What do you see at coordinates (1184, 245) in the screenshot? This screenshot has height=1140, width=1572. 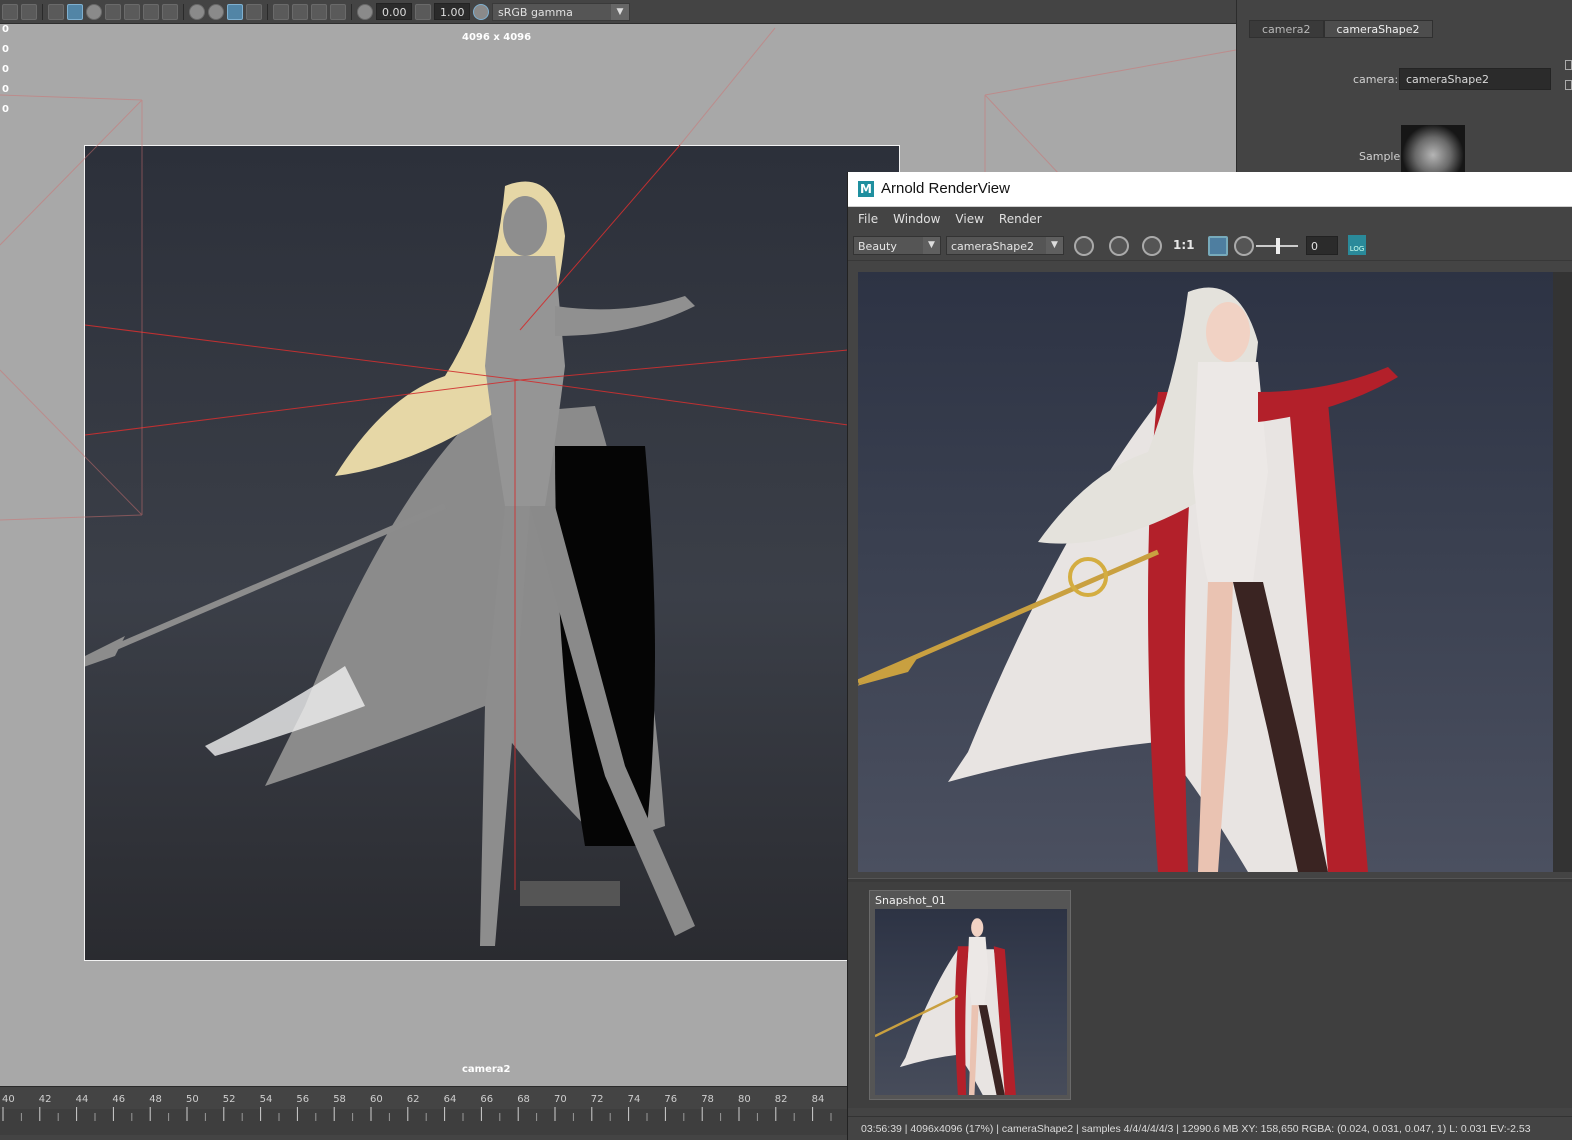 I see `zoom-ratio-button: 1:1` at bounding box center [1184, 245].